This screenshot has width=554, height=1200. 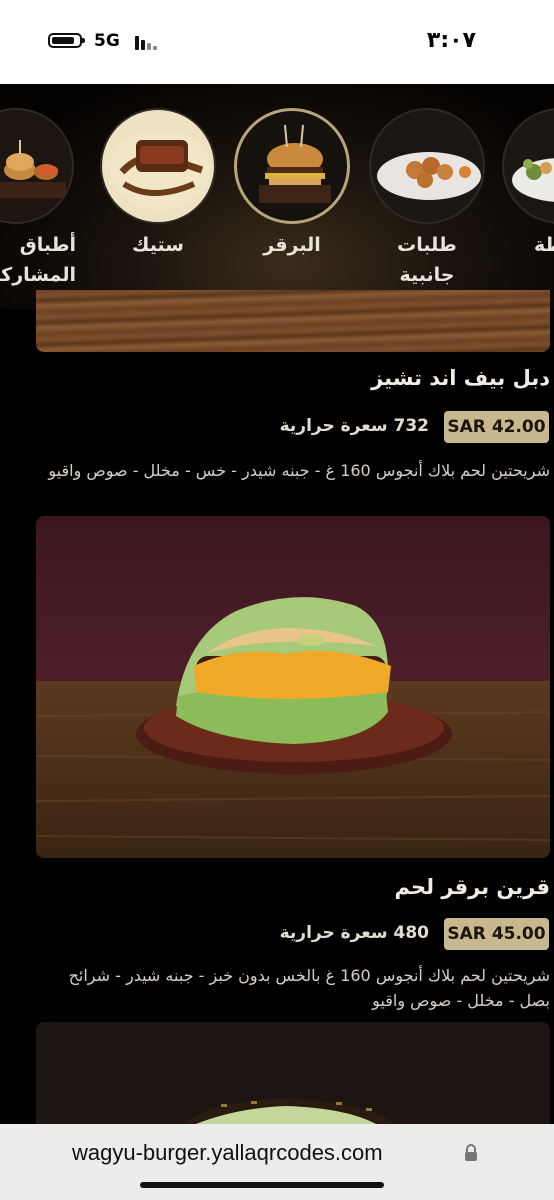 I want to click on category-burger: البرقر, so click(x=292, y=184).